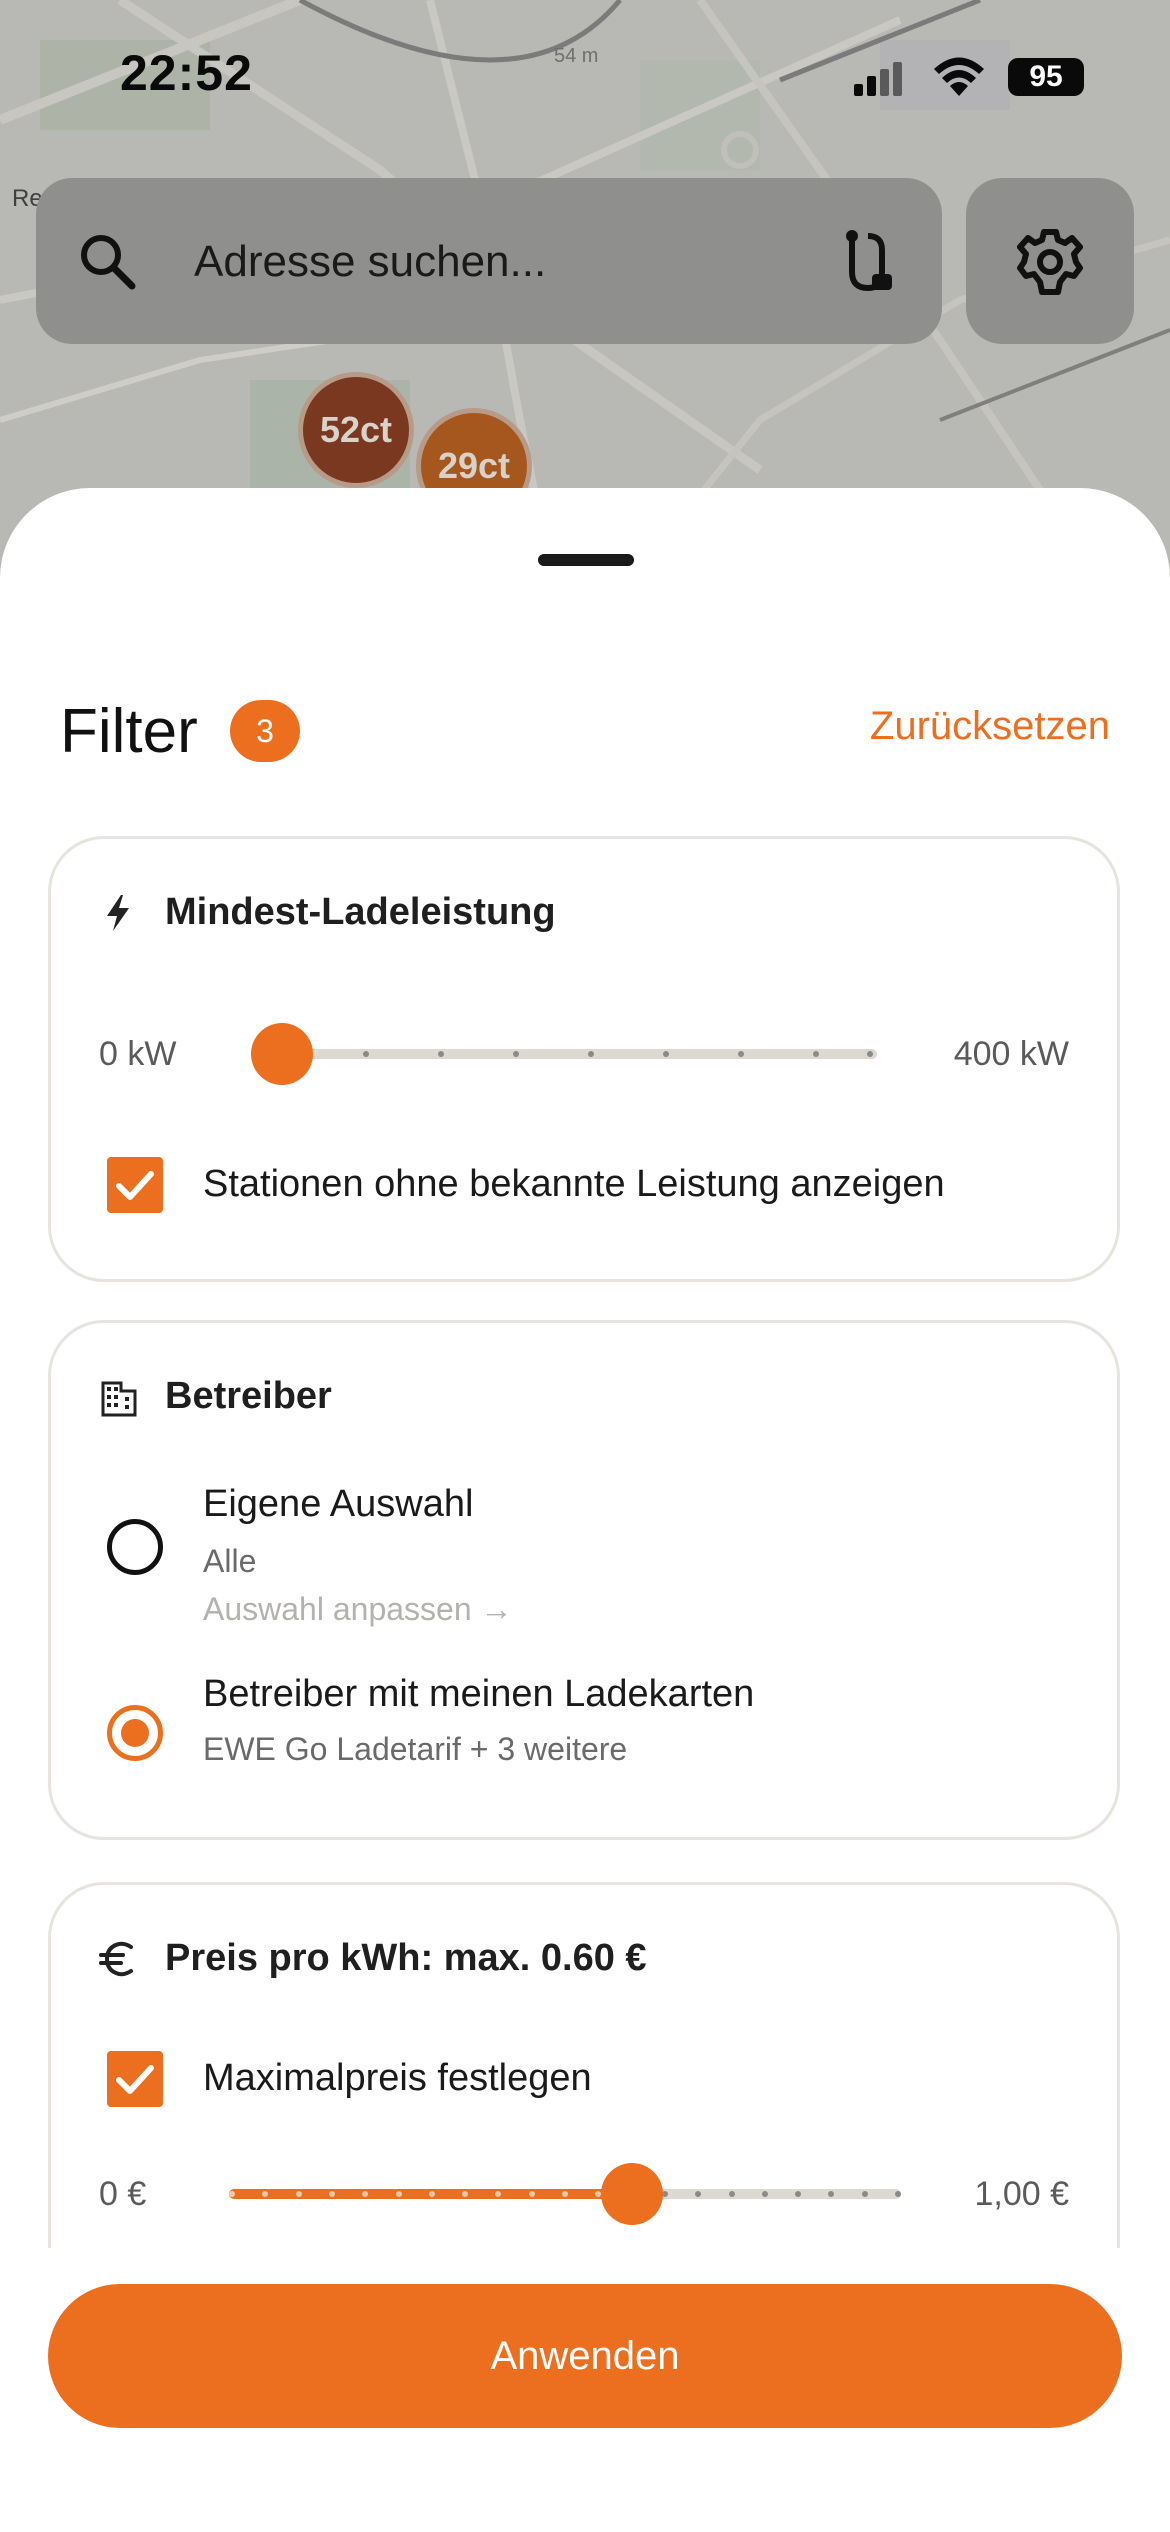  What do you see at coordinates (415, 1749) in the screenshot?
I see `operator-option-subtitle: EWE Go Ladetarif + 3 weitere` at bounding box center [415, 1749].